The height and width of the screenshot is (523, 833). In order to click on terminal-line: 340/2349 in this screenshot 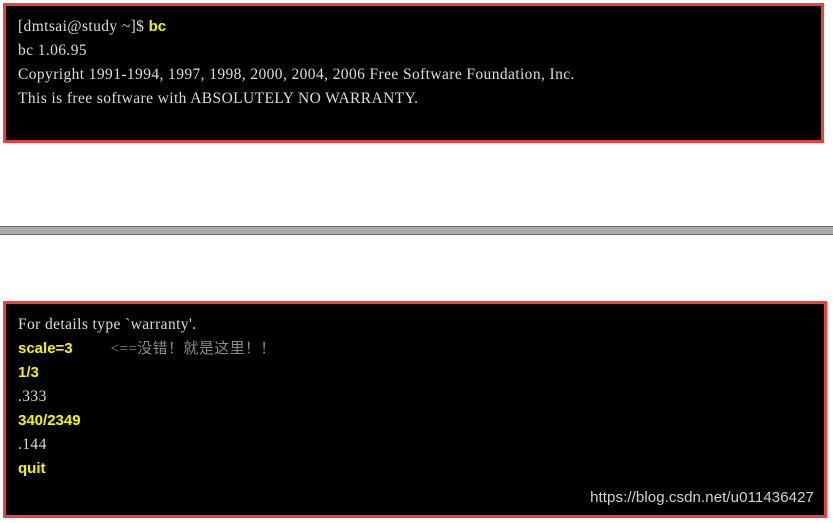, I will do `click(421, 421)`.